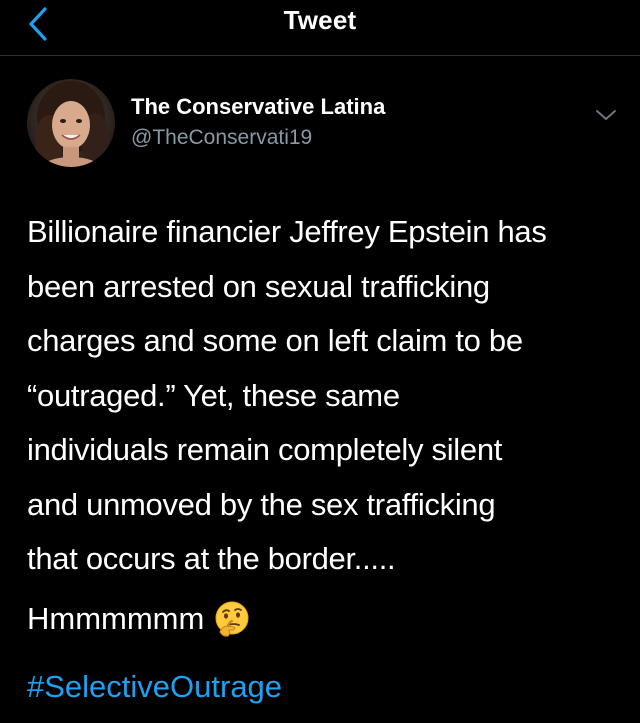  I want to click on avatar-photo, so click(71, 123).